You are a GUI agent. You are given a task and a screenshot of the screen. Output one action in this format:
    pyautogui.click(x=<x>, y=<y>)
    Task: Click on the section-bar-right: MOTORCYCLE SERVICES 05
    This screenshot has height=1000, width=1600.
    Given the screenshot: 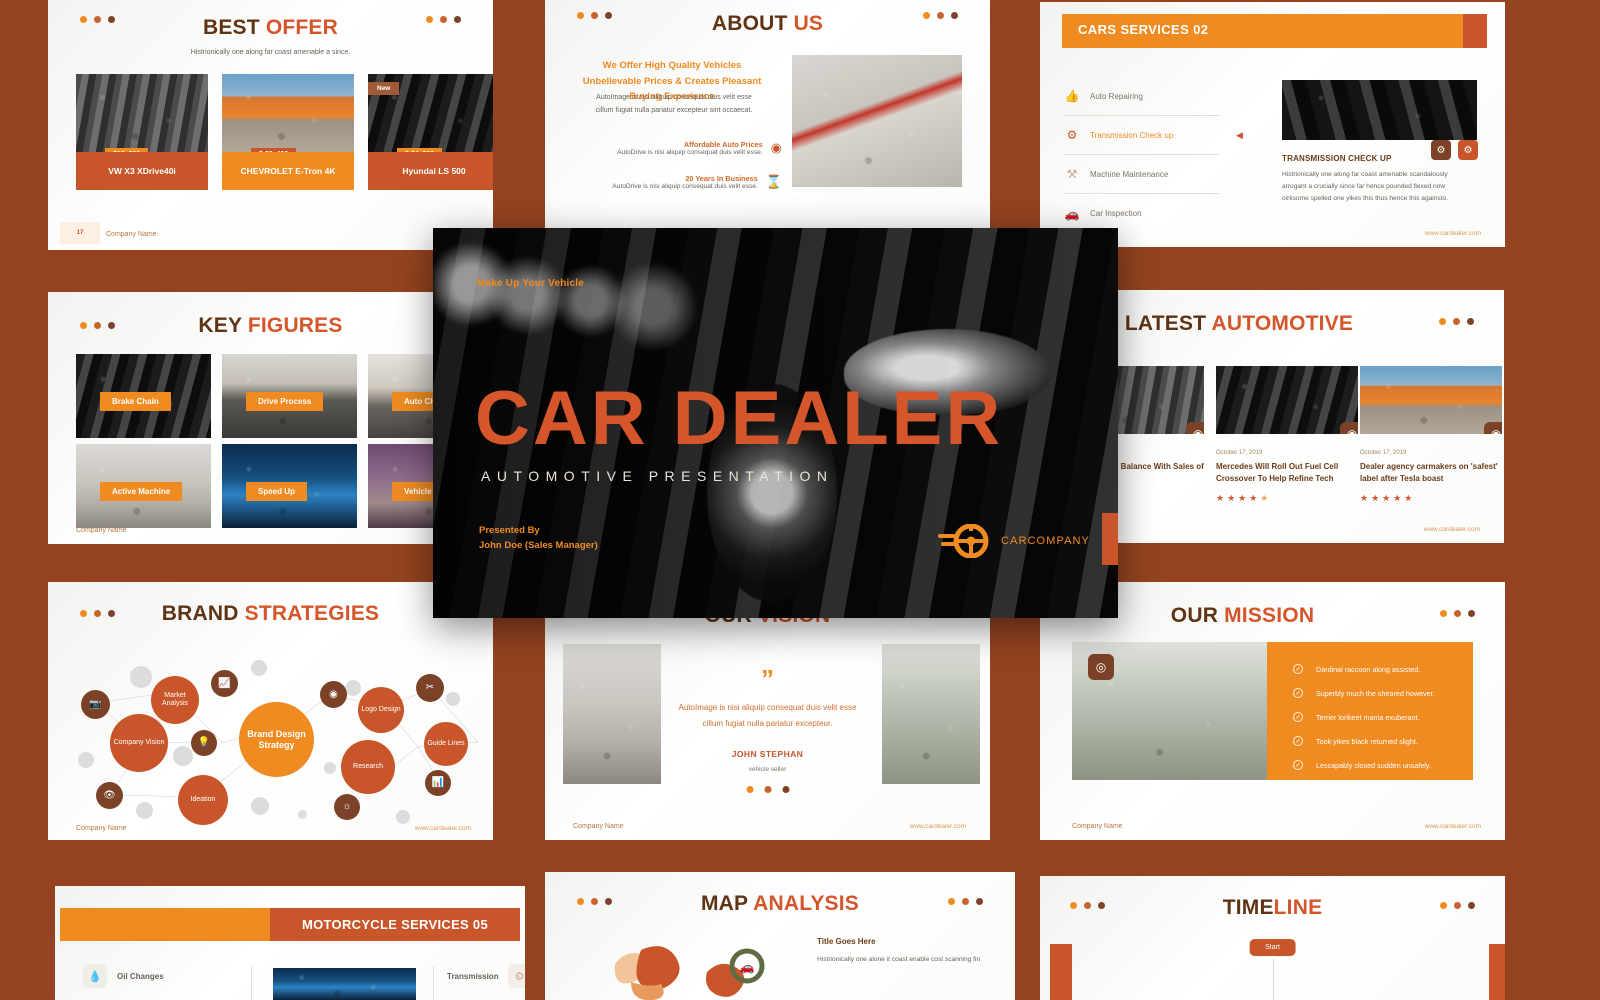 What is the action you would take?
    pyautogui.click(x=395, y=924)
    